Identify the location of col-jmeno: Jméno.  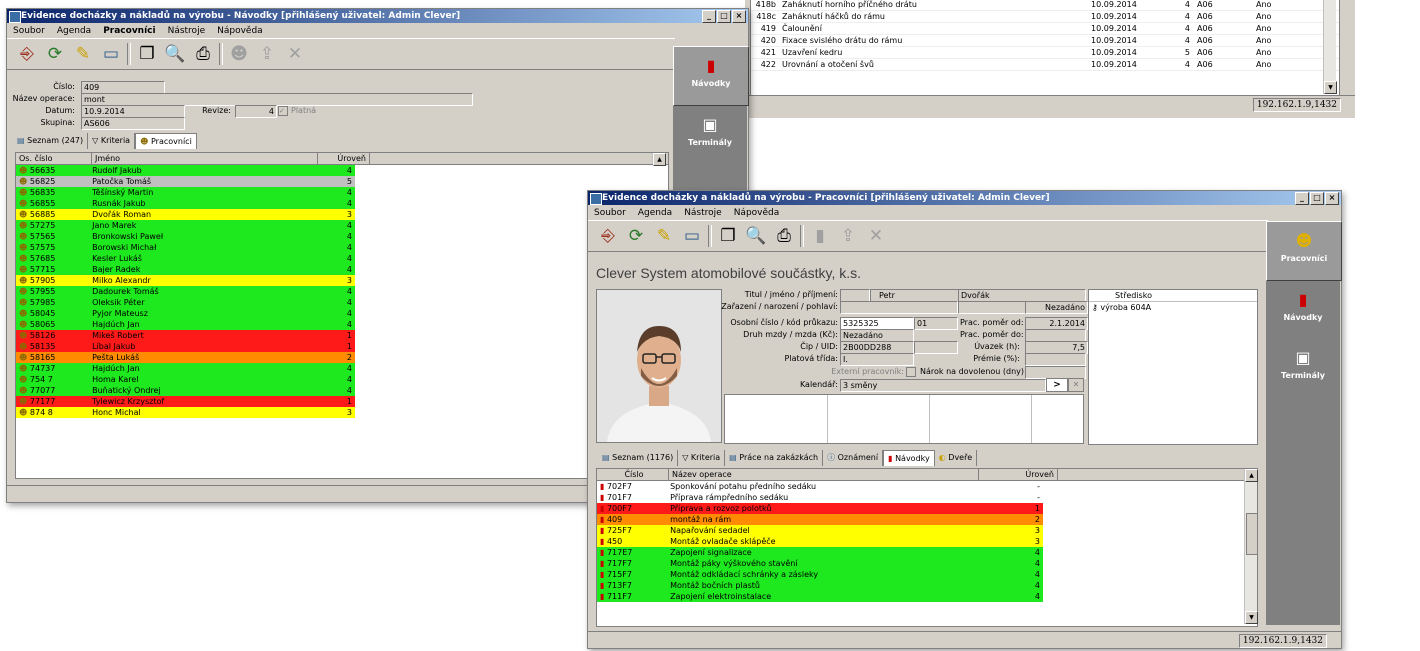
(205, 158).